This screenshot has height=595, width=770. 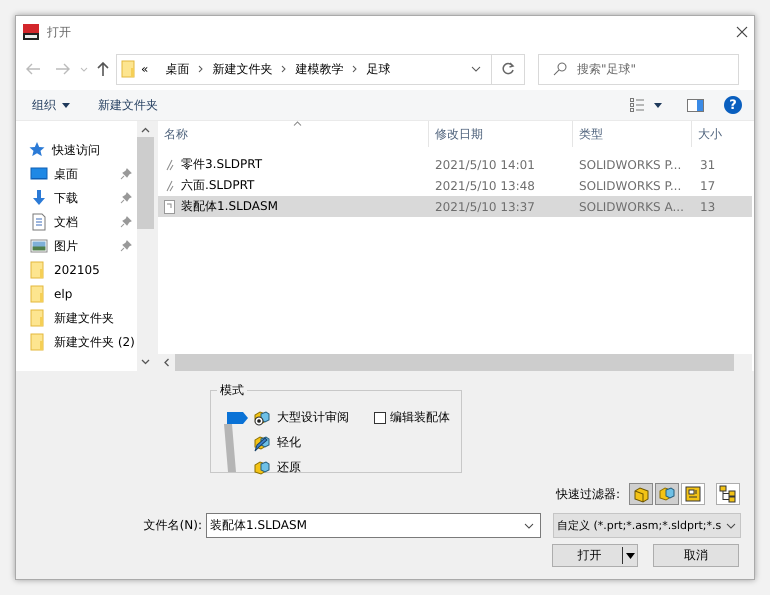 I want to click on sort-caret-icon, so click(x=297, y=123).